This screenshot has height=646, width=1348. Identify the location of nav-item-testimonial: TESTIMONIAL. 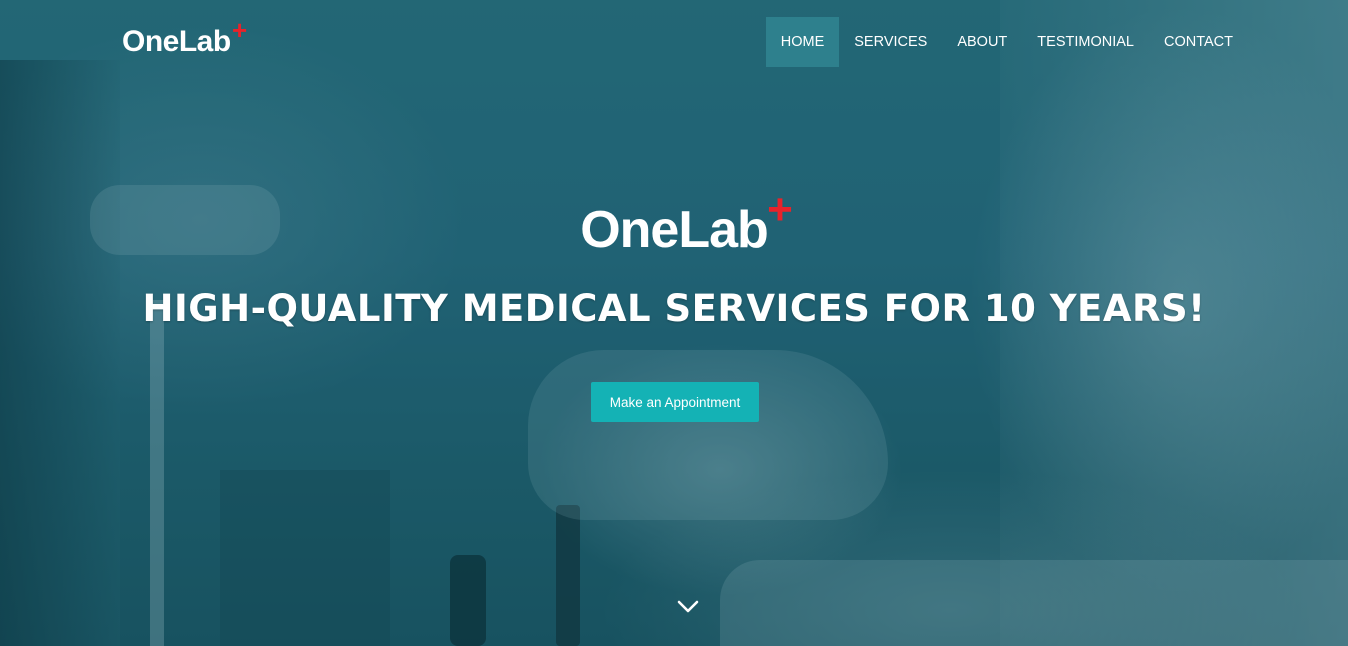
(1085, 42).